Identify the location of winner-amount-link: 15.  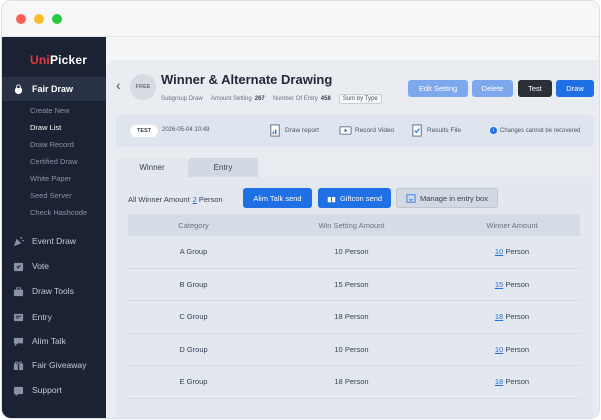
(499, 284).